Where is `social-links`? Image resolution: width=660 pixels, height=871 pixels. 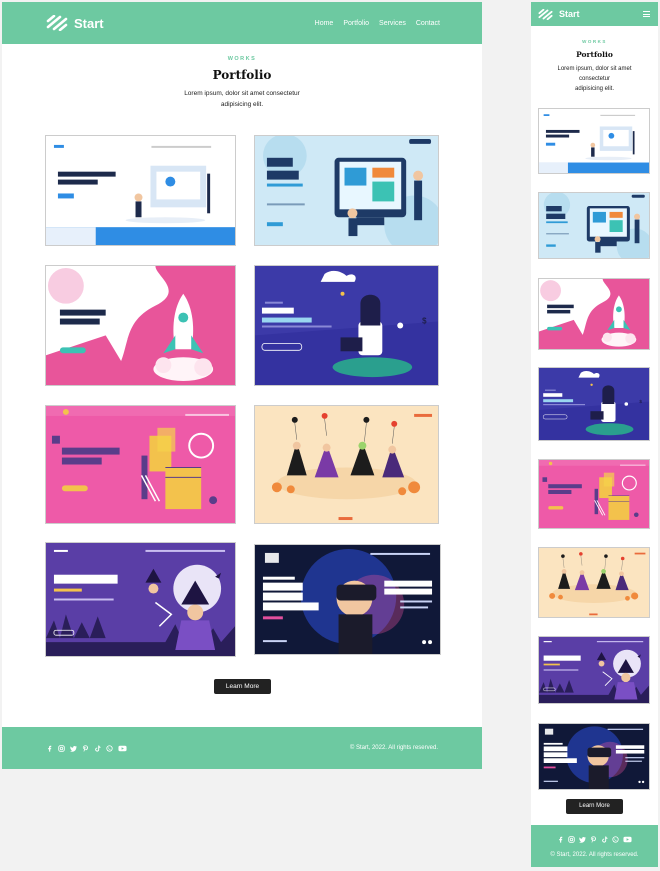
social-links is located at coordinates (86, 748).